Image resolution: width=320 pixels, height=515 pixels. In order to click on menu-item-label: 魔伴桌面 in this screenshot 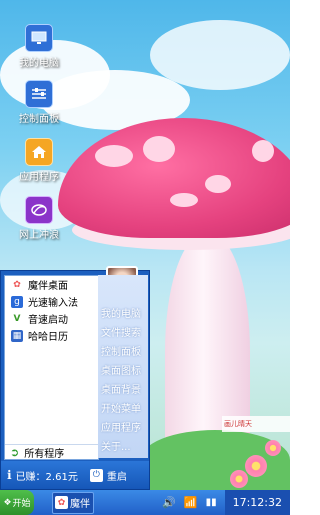, I will do `click(48, 286)`.